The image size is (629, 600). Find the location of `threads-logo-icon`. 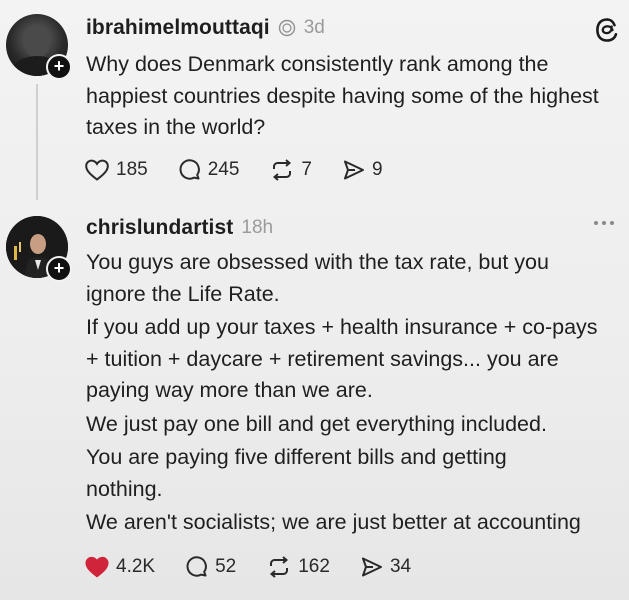

threads-logo-icon is located at coordinates (607, 30).